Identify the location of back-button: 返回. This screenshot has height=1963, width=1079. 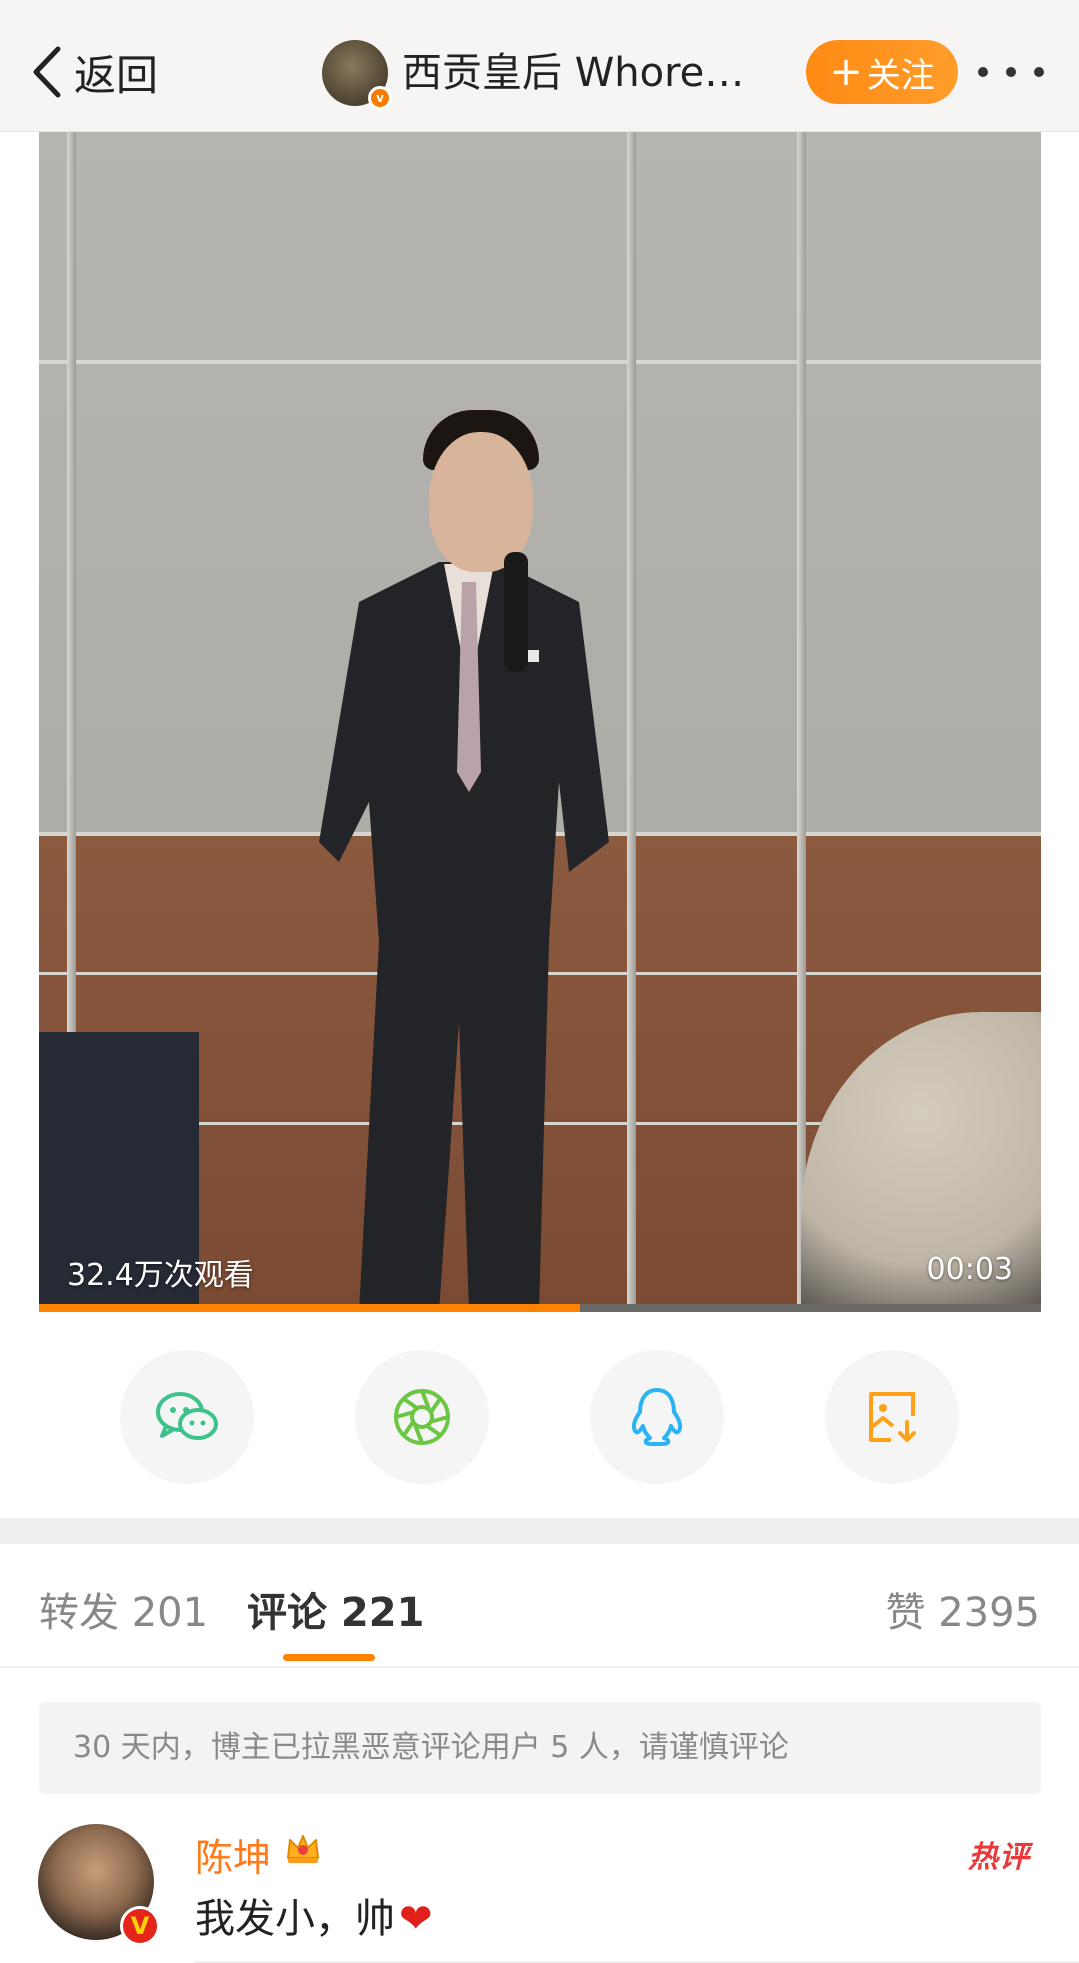
(94, 72).